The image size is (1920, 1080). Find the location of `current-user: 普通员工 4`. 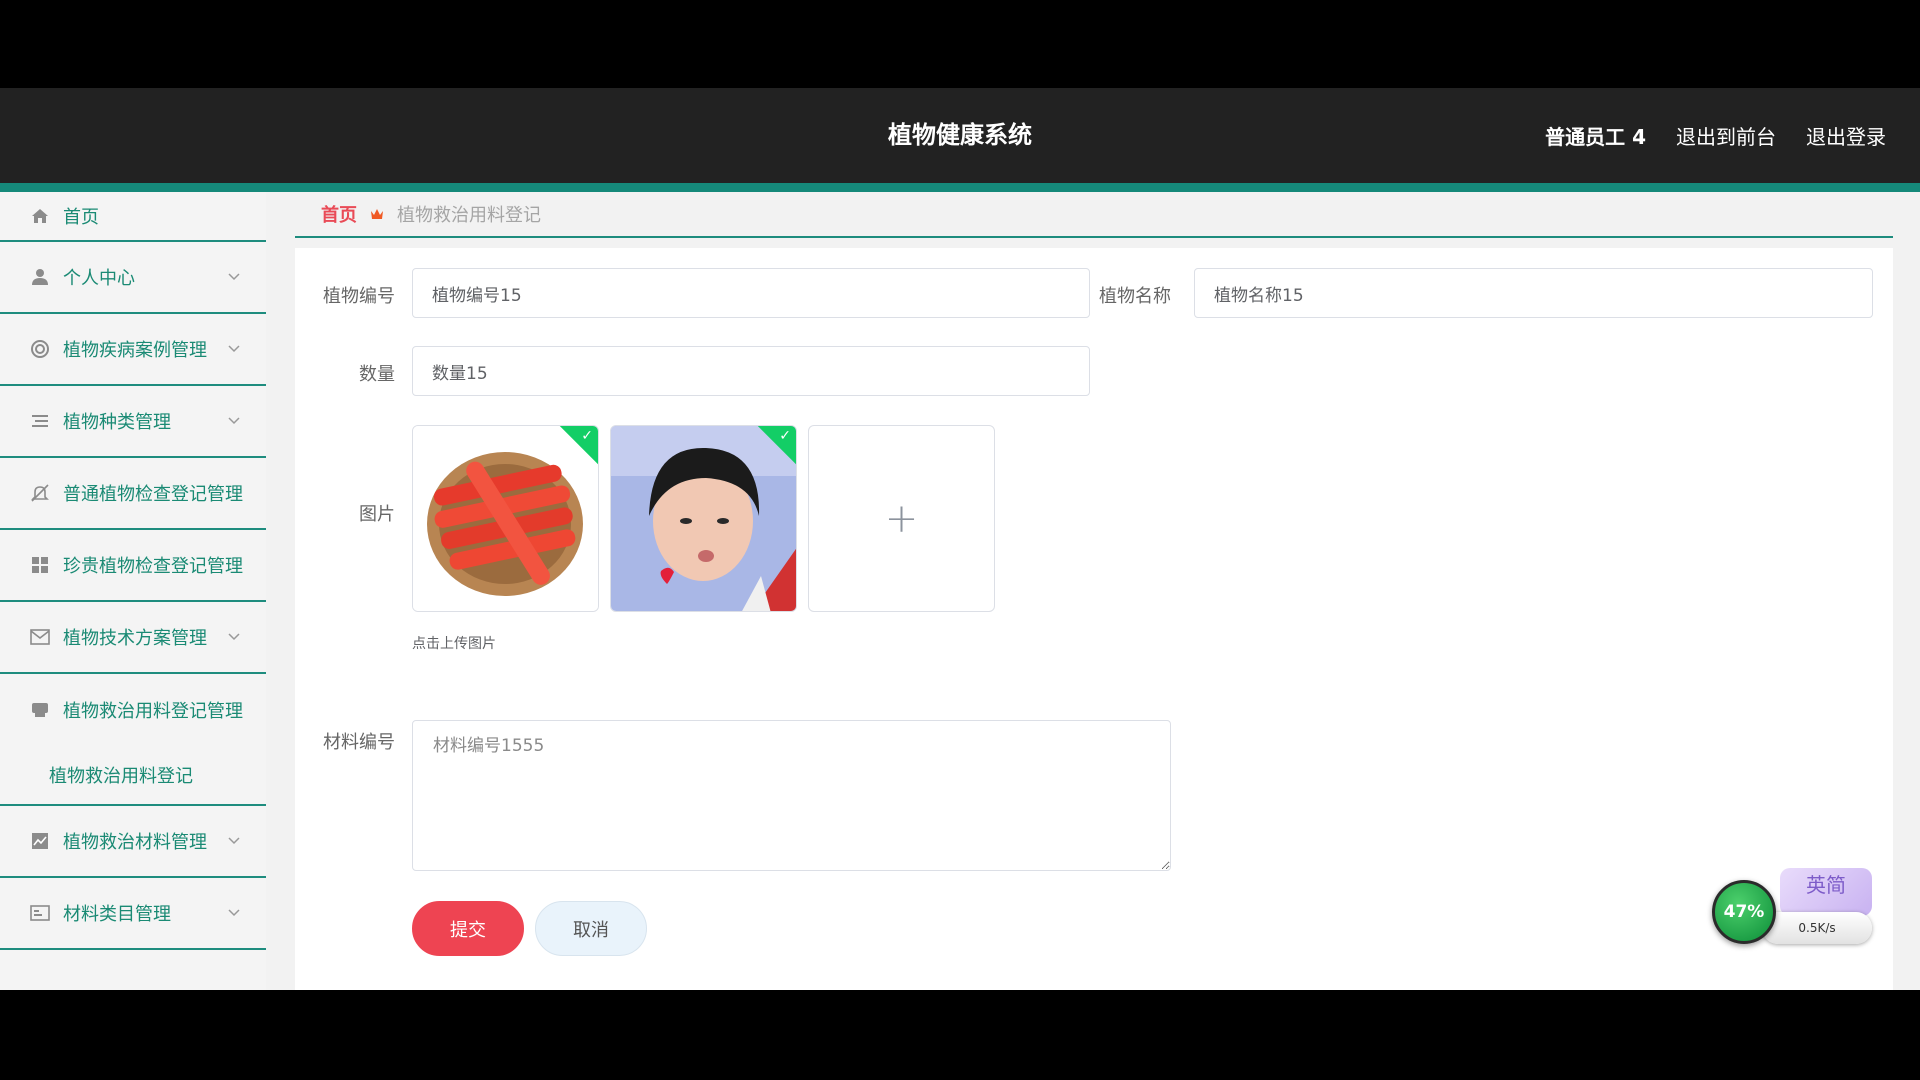

current-user: 普通员工 4 is located at coordinates (1595, 135).